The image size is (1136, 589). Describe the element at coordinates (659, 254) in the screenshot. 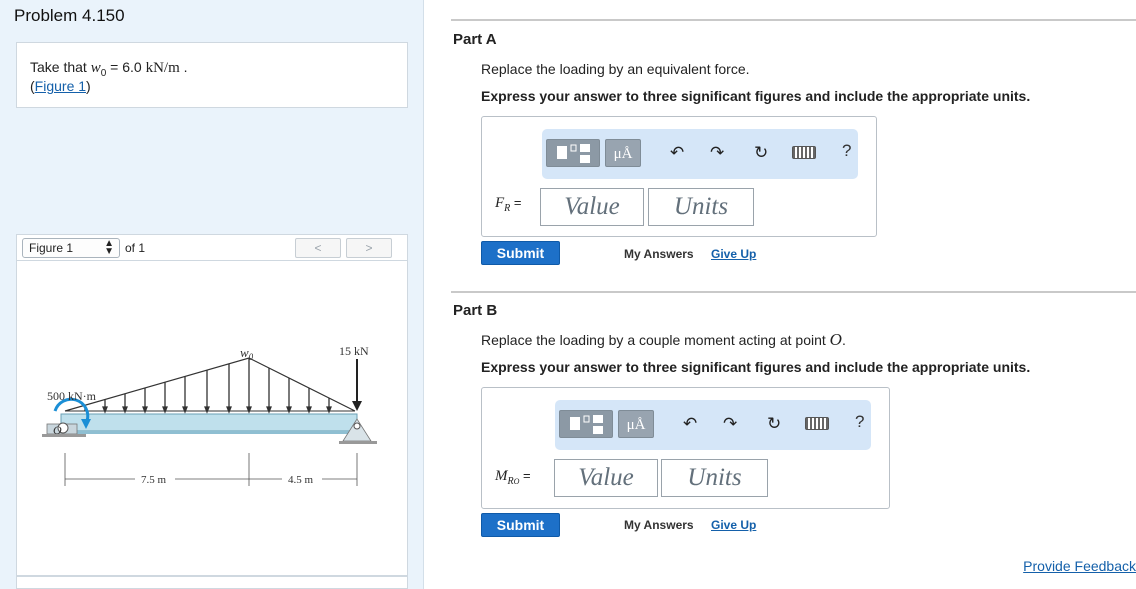

I see `part-a-my-answers: My Answers` at that location.